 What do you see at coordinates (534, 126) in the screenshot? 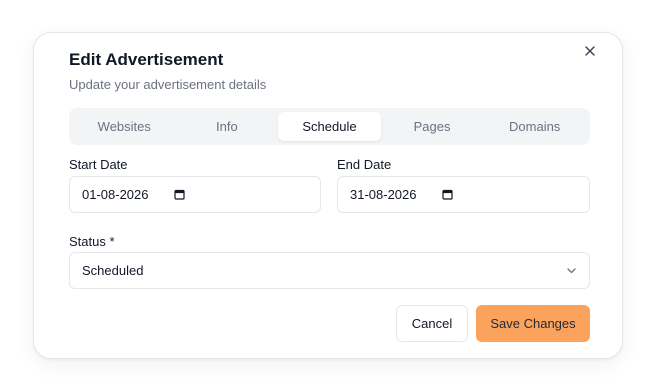
I see `tab-domains: Domains` at bounding box center [534, 126].